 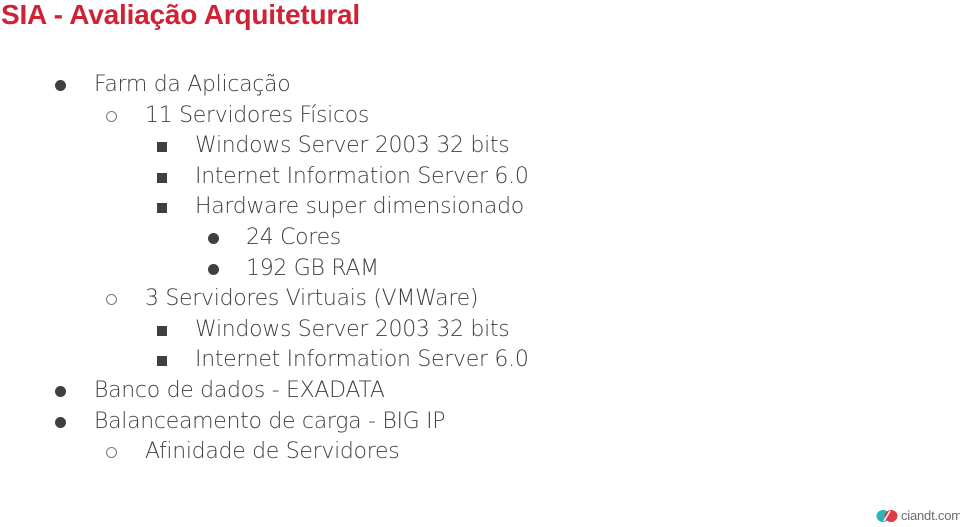 I want to click on outline-item-text: Farm da Aplicação, so click(x=192, y=84).